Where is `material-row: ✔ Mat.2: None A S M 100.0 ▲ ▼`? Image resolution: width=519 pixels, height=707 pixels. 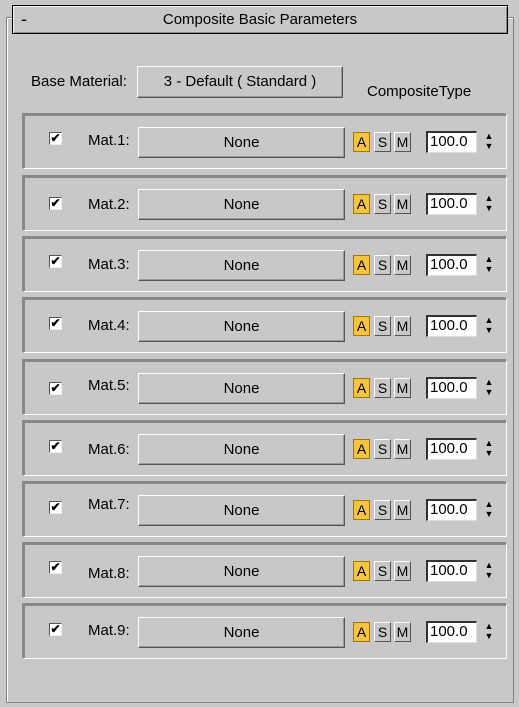 material-row: ✔ Mat.2: None A S M 100.0 ▲ ▼ is located at coordinates (265, 203).